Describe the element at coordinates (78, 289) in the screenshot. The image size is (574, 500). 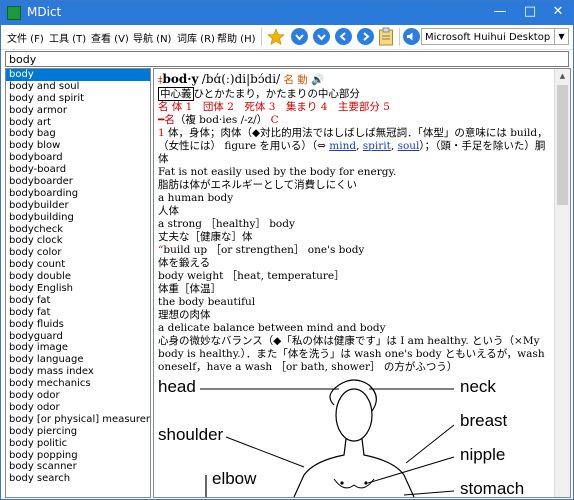
I see `list-item: body English` at that location.